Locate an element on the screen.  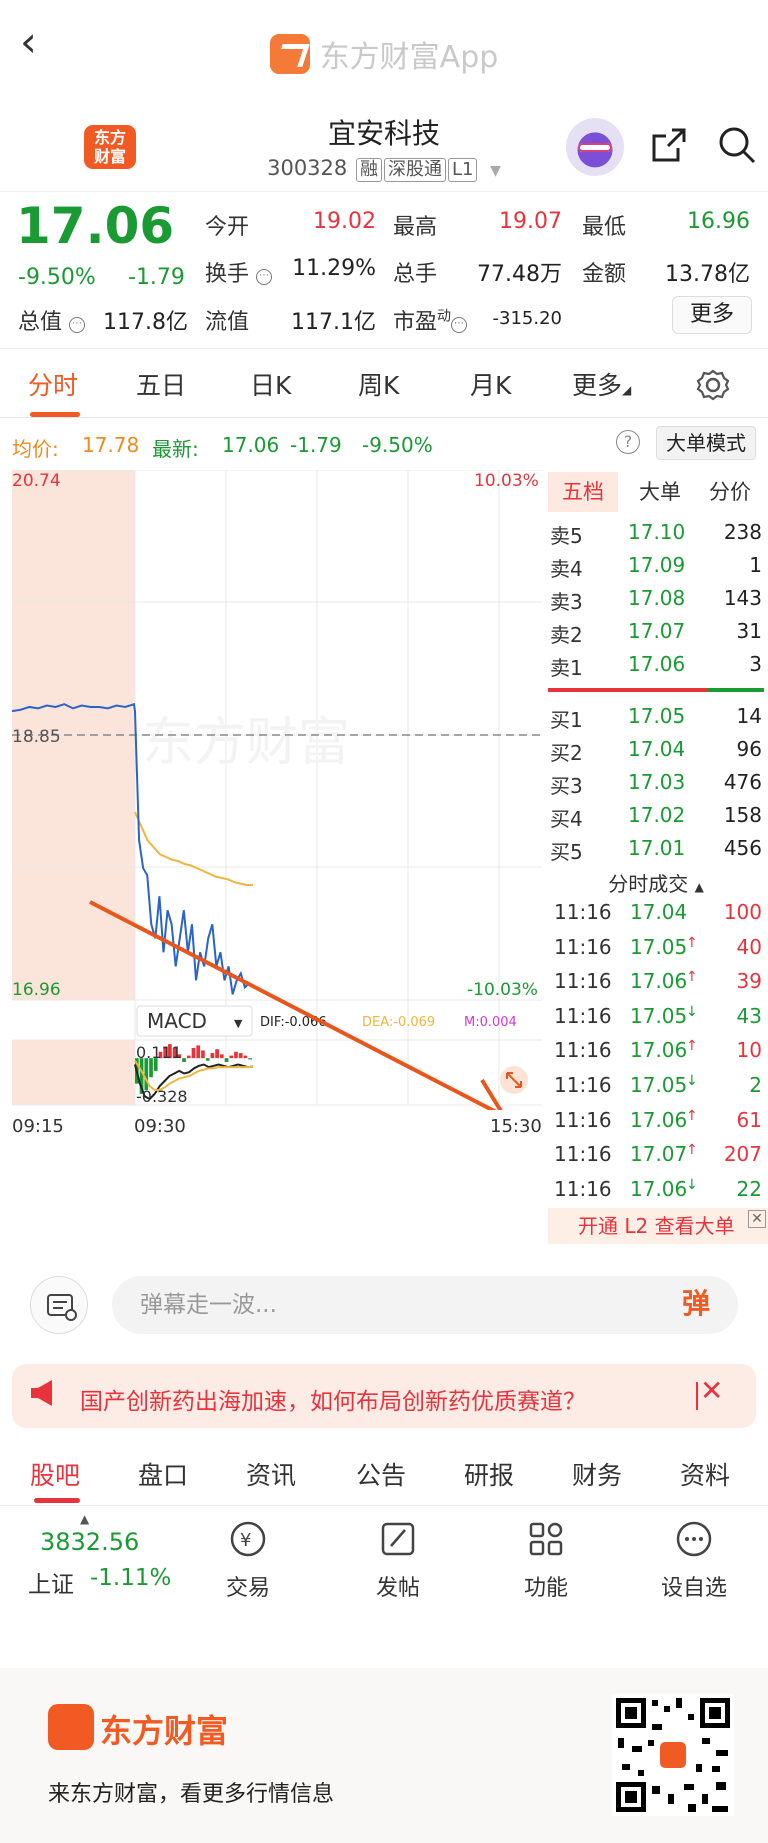
level-price: 17.01 is located at coordinates (657, 848).